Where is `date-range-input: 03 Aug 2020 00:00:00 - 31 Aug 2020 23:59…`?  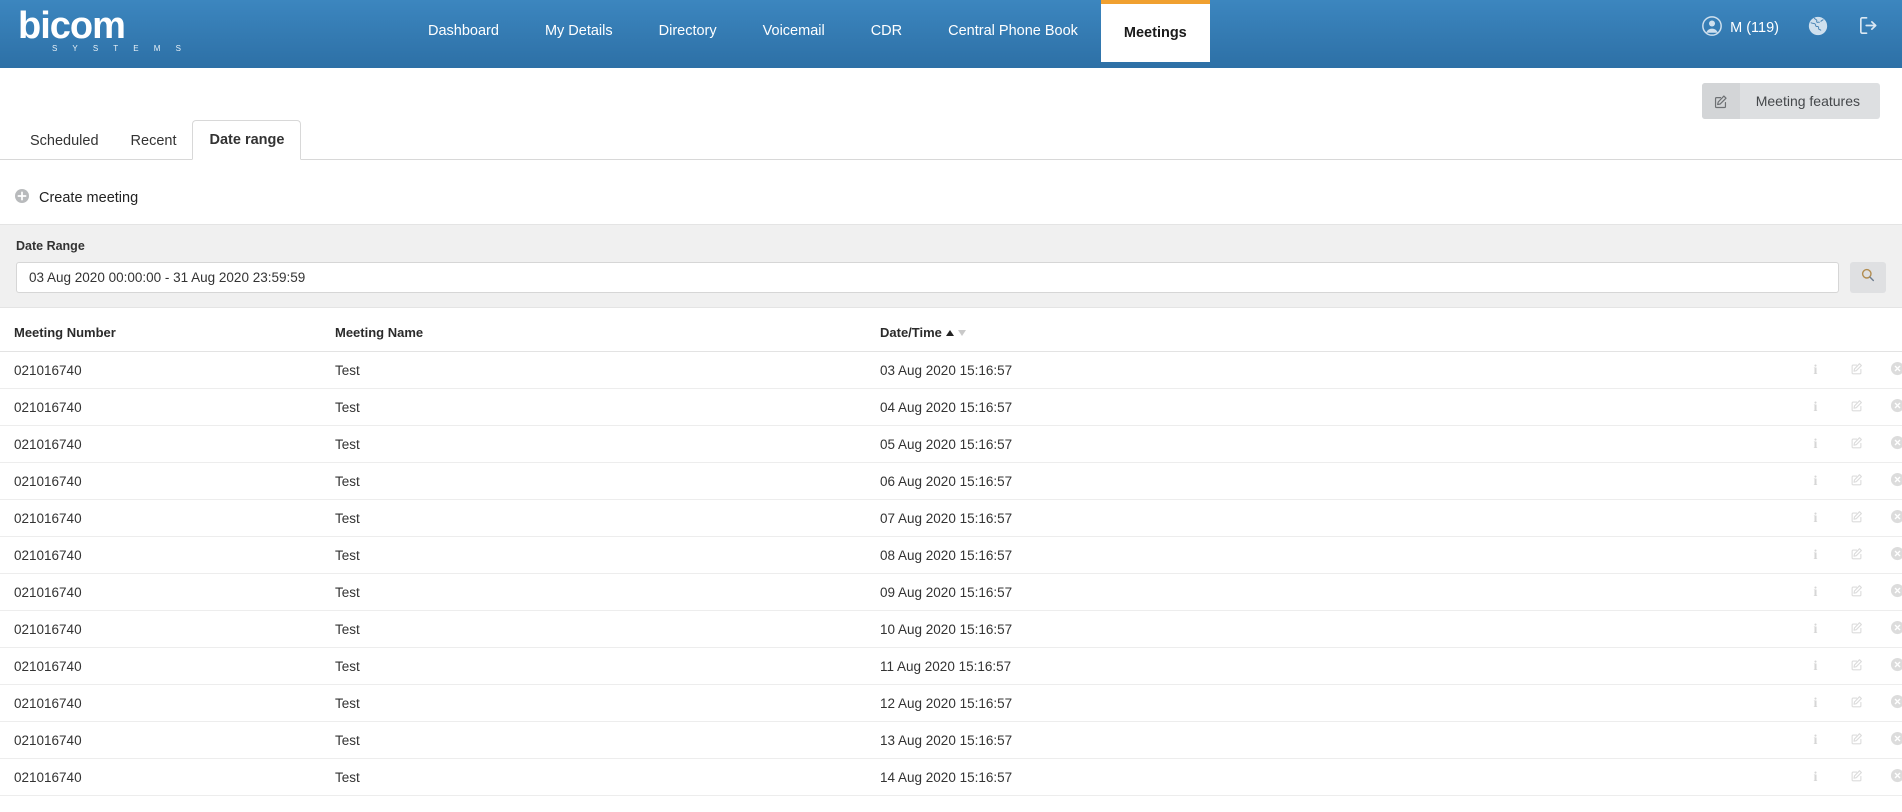 date-range-input: 03 Aug 2020 00:00:00 - 31 Aug 2020 23:59… is located at coordinates (927, 277).